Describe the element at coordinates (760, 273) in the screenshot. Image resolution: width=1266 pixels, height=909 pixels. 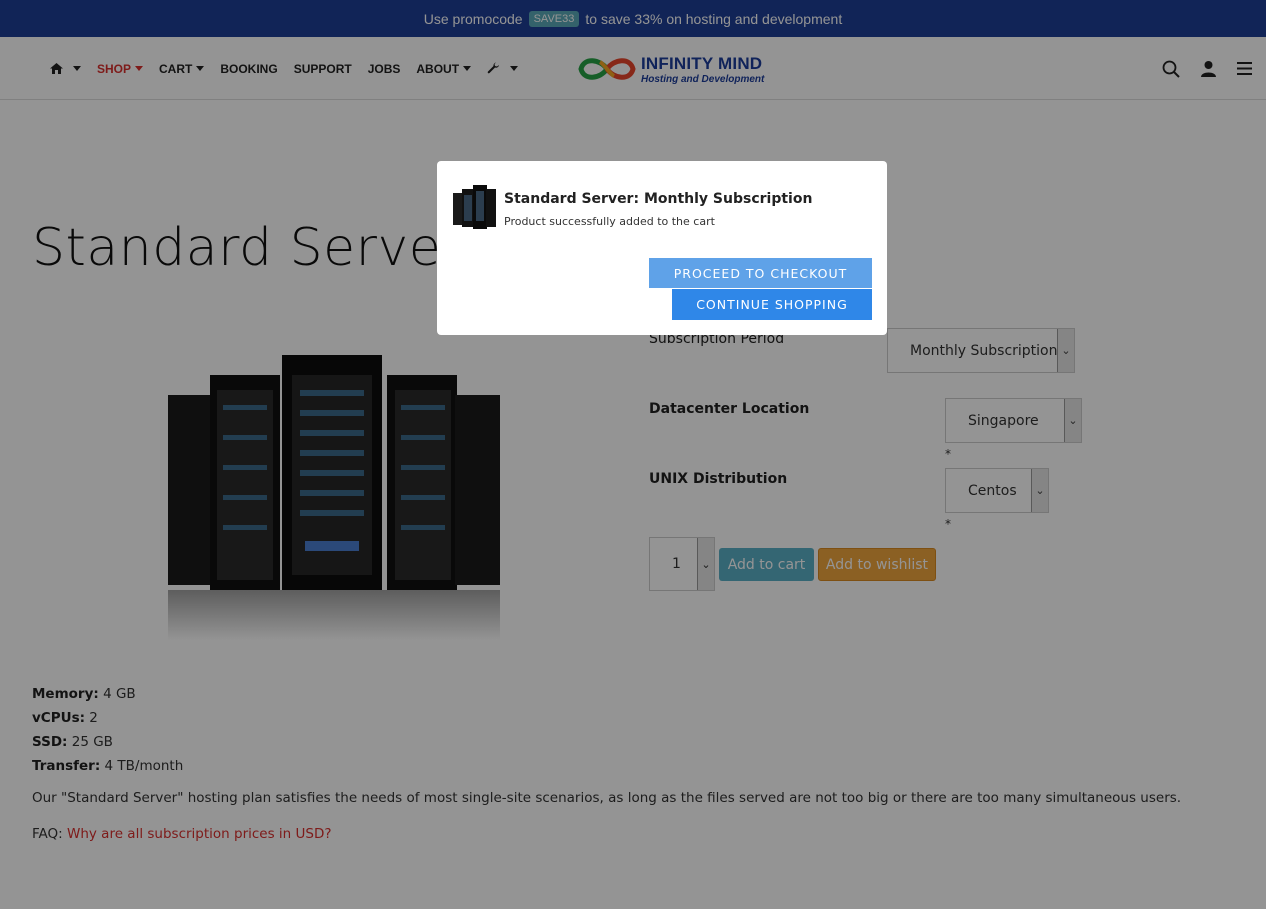
I see `proceed-to-checkout-button: PROCEED TO CHECKOUT` at that location.